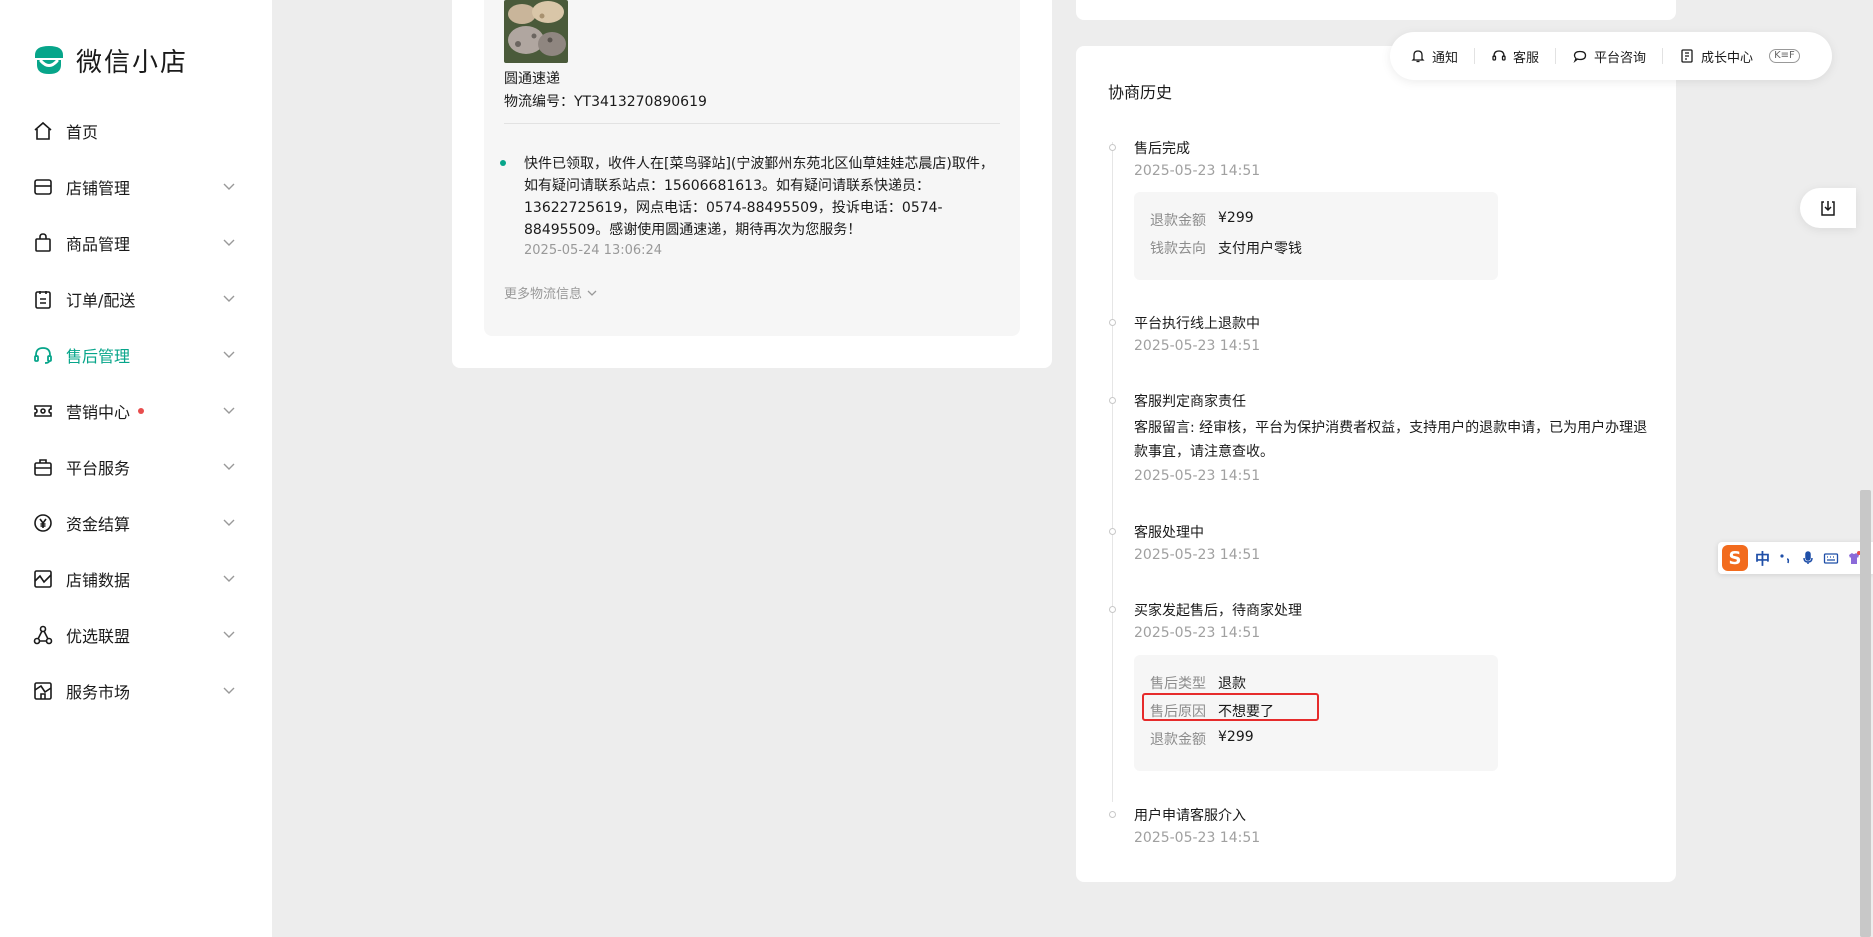 The width and height of the screenshot is (1873, 937). I want to click on notify-label: 通知, so click(1445, 58).